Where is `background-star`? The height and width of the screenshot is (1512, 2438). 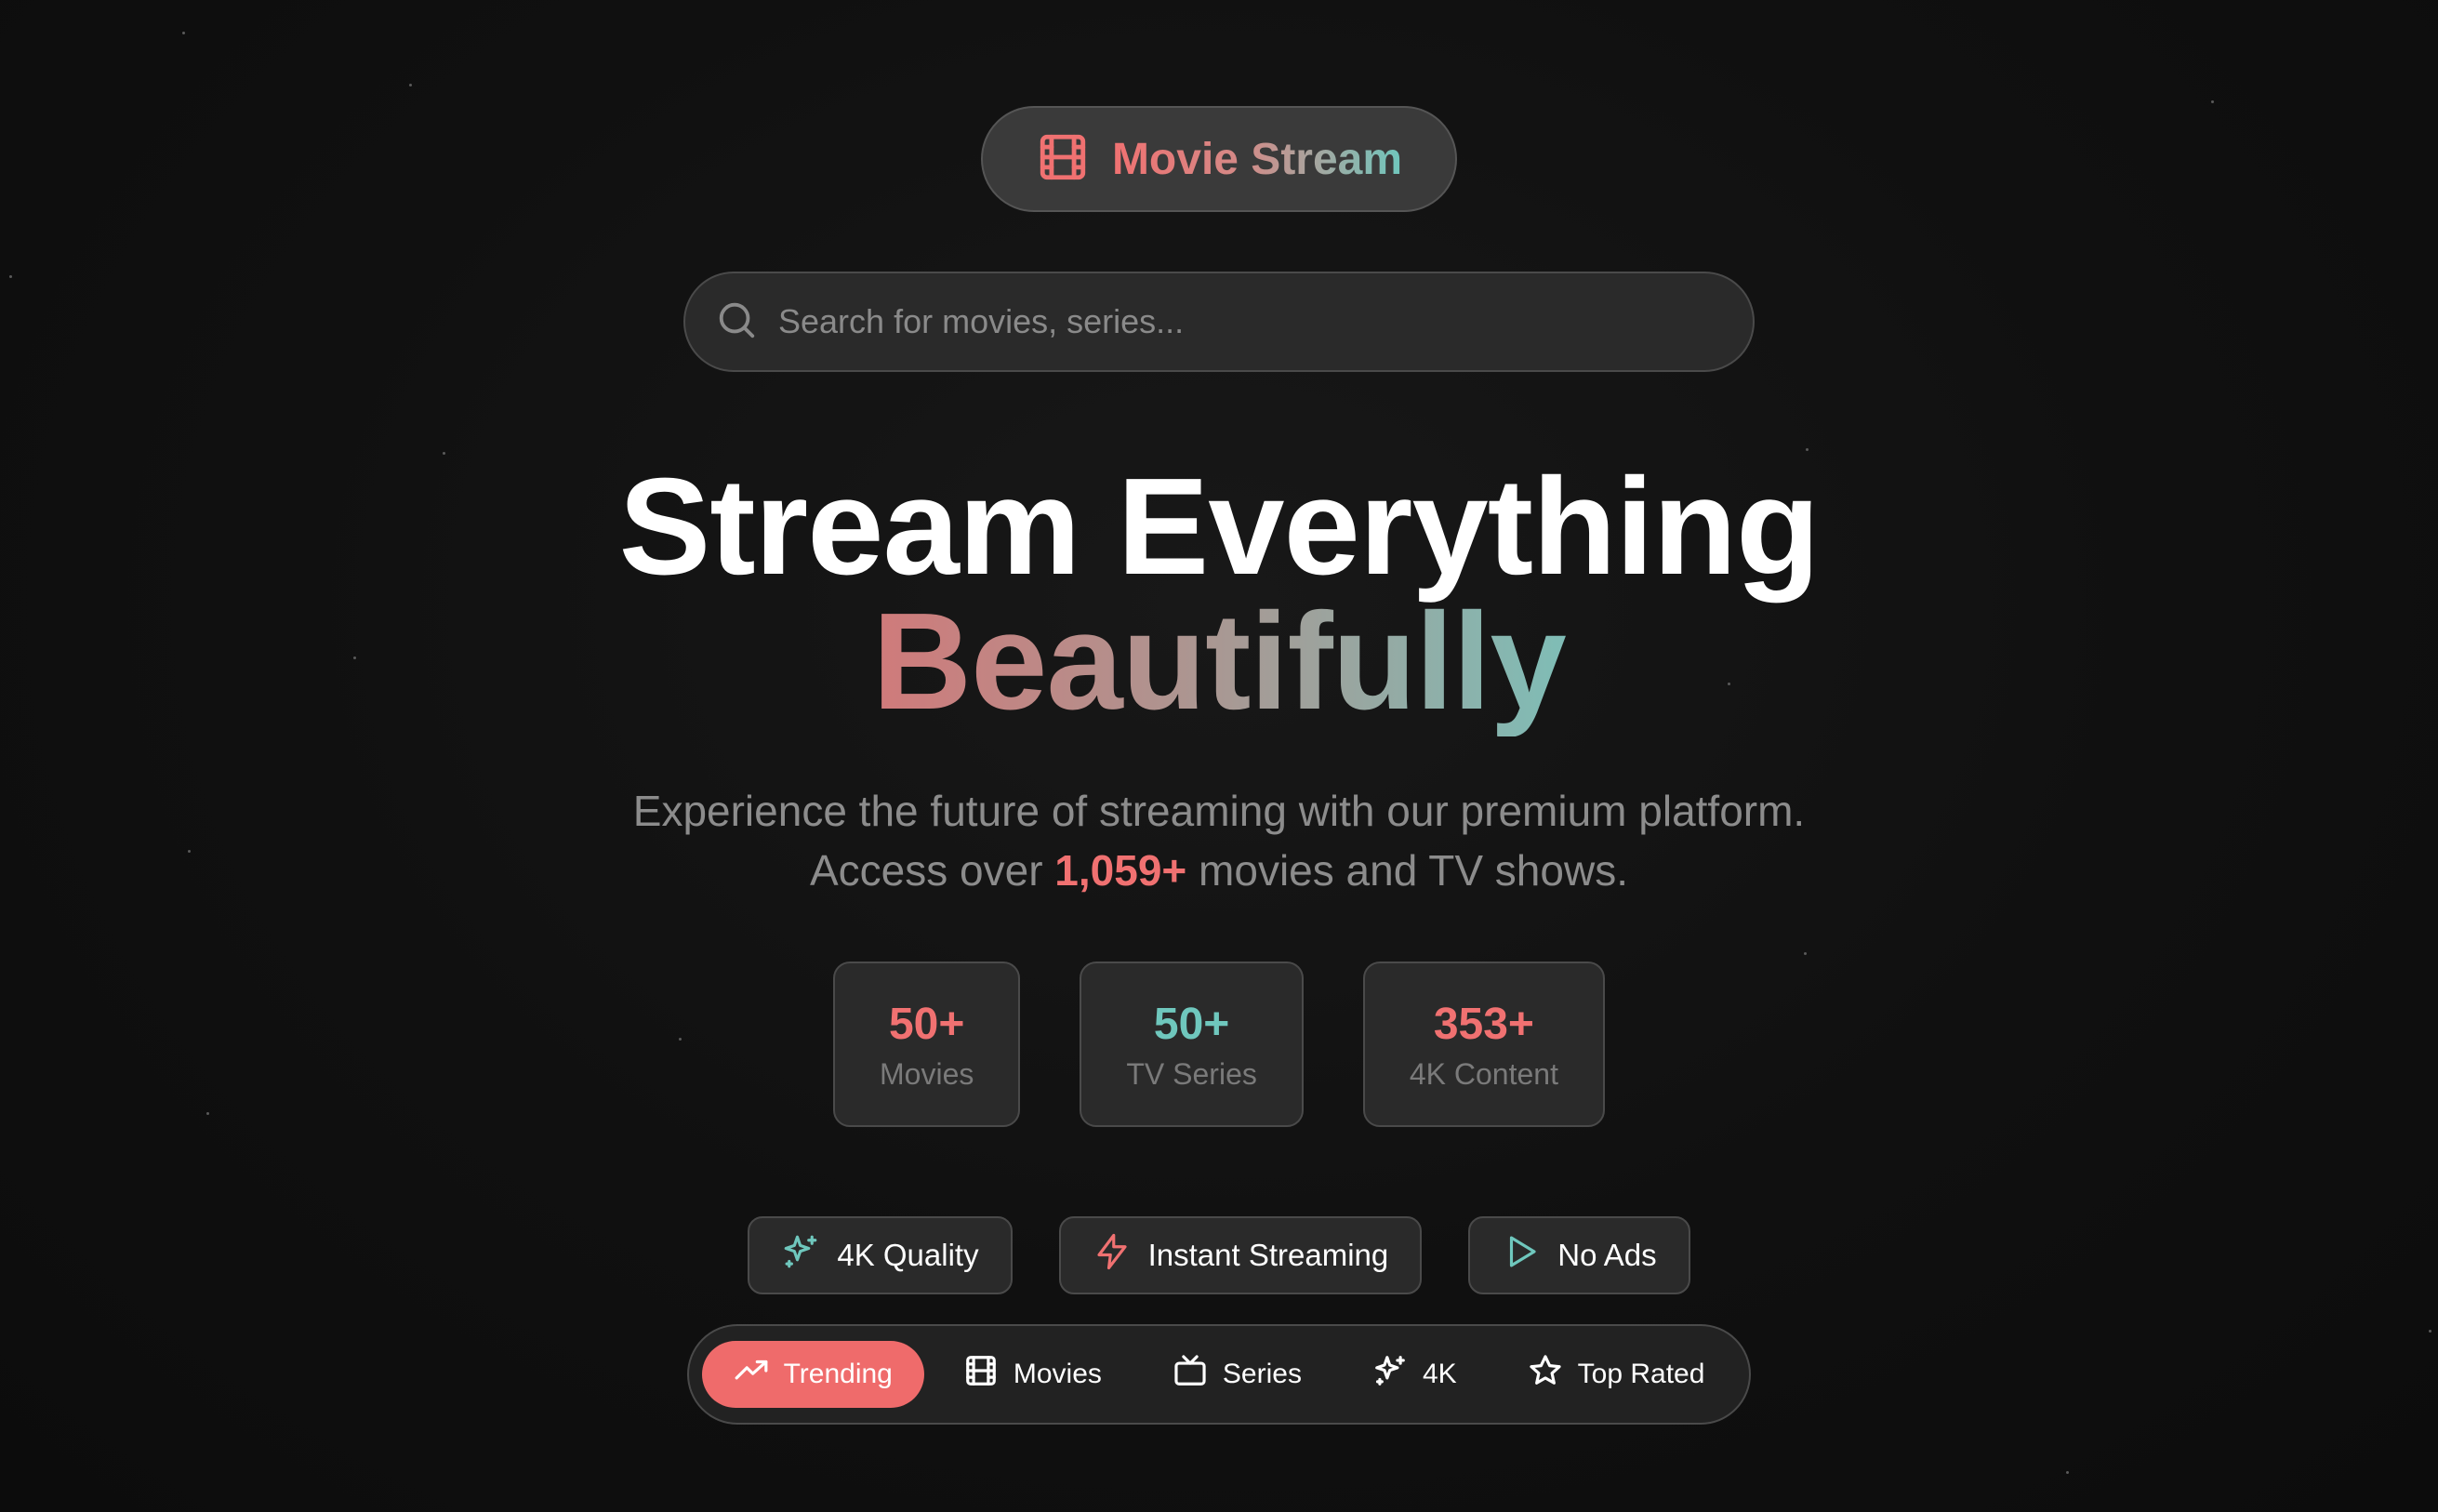
background-star is located at coordinates (2067, 1472).